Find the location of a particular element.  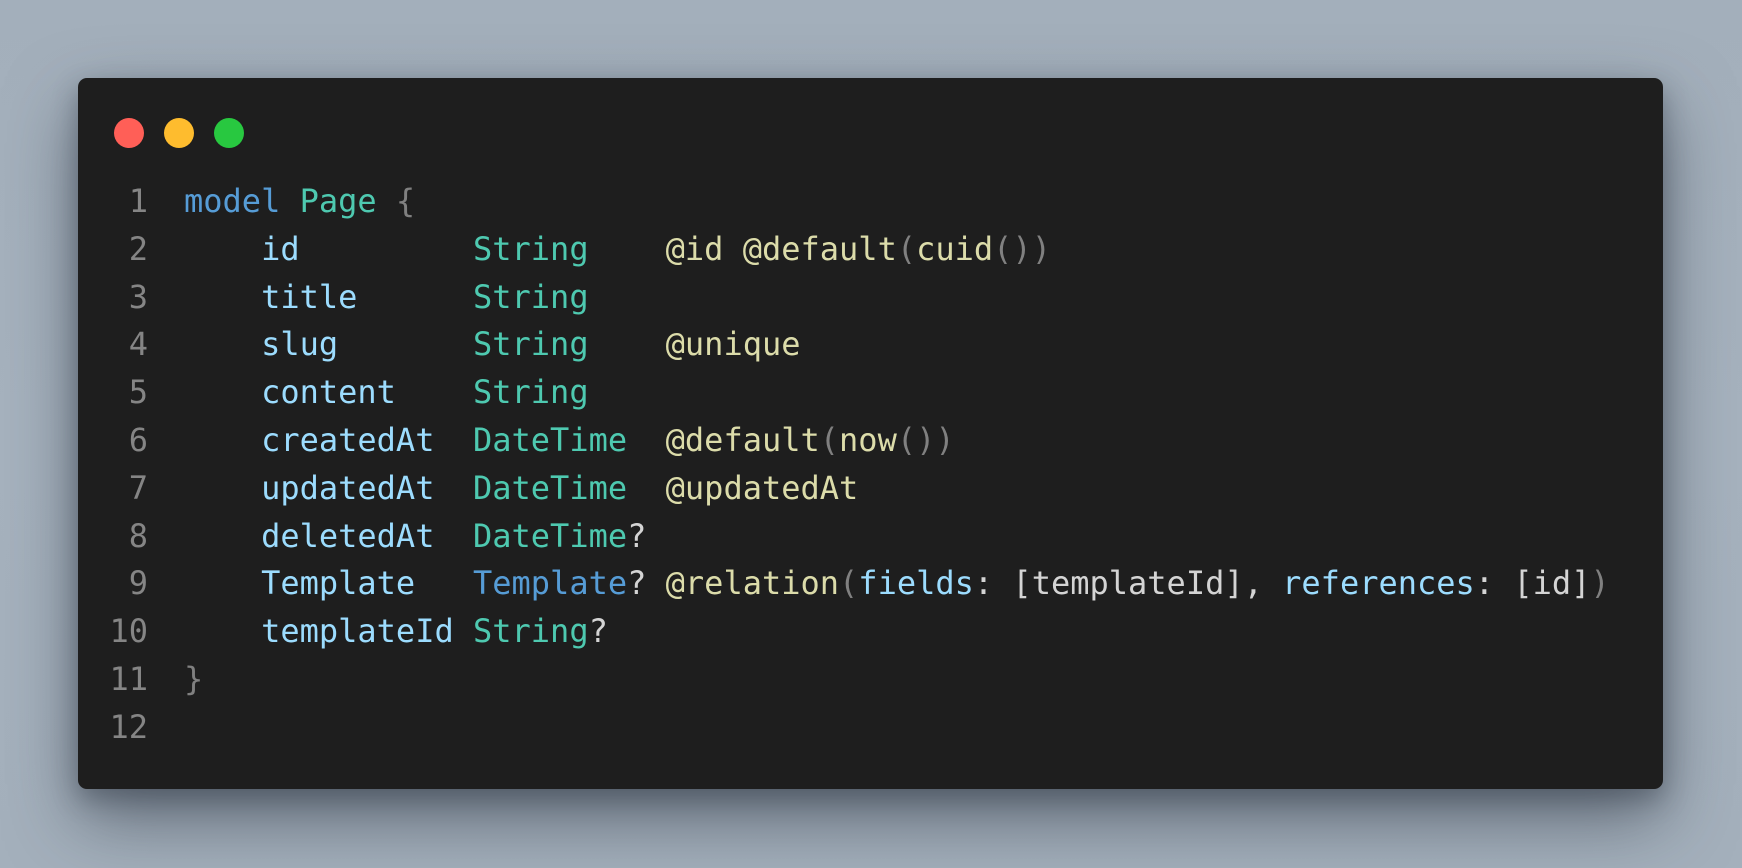

line-content: updatedAt DateTime @updatedAt is located at coordinates (521, 489).